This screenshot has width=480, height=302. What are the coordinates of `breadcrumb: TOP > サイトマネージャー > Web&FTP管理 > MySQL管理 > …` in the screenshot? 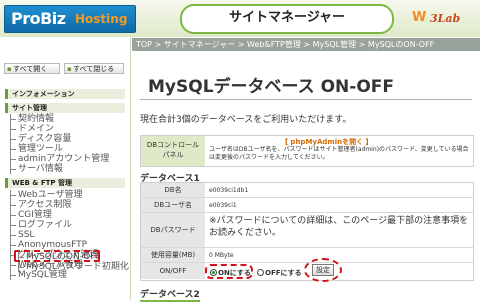 It's located at (306, 44).